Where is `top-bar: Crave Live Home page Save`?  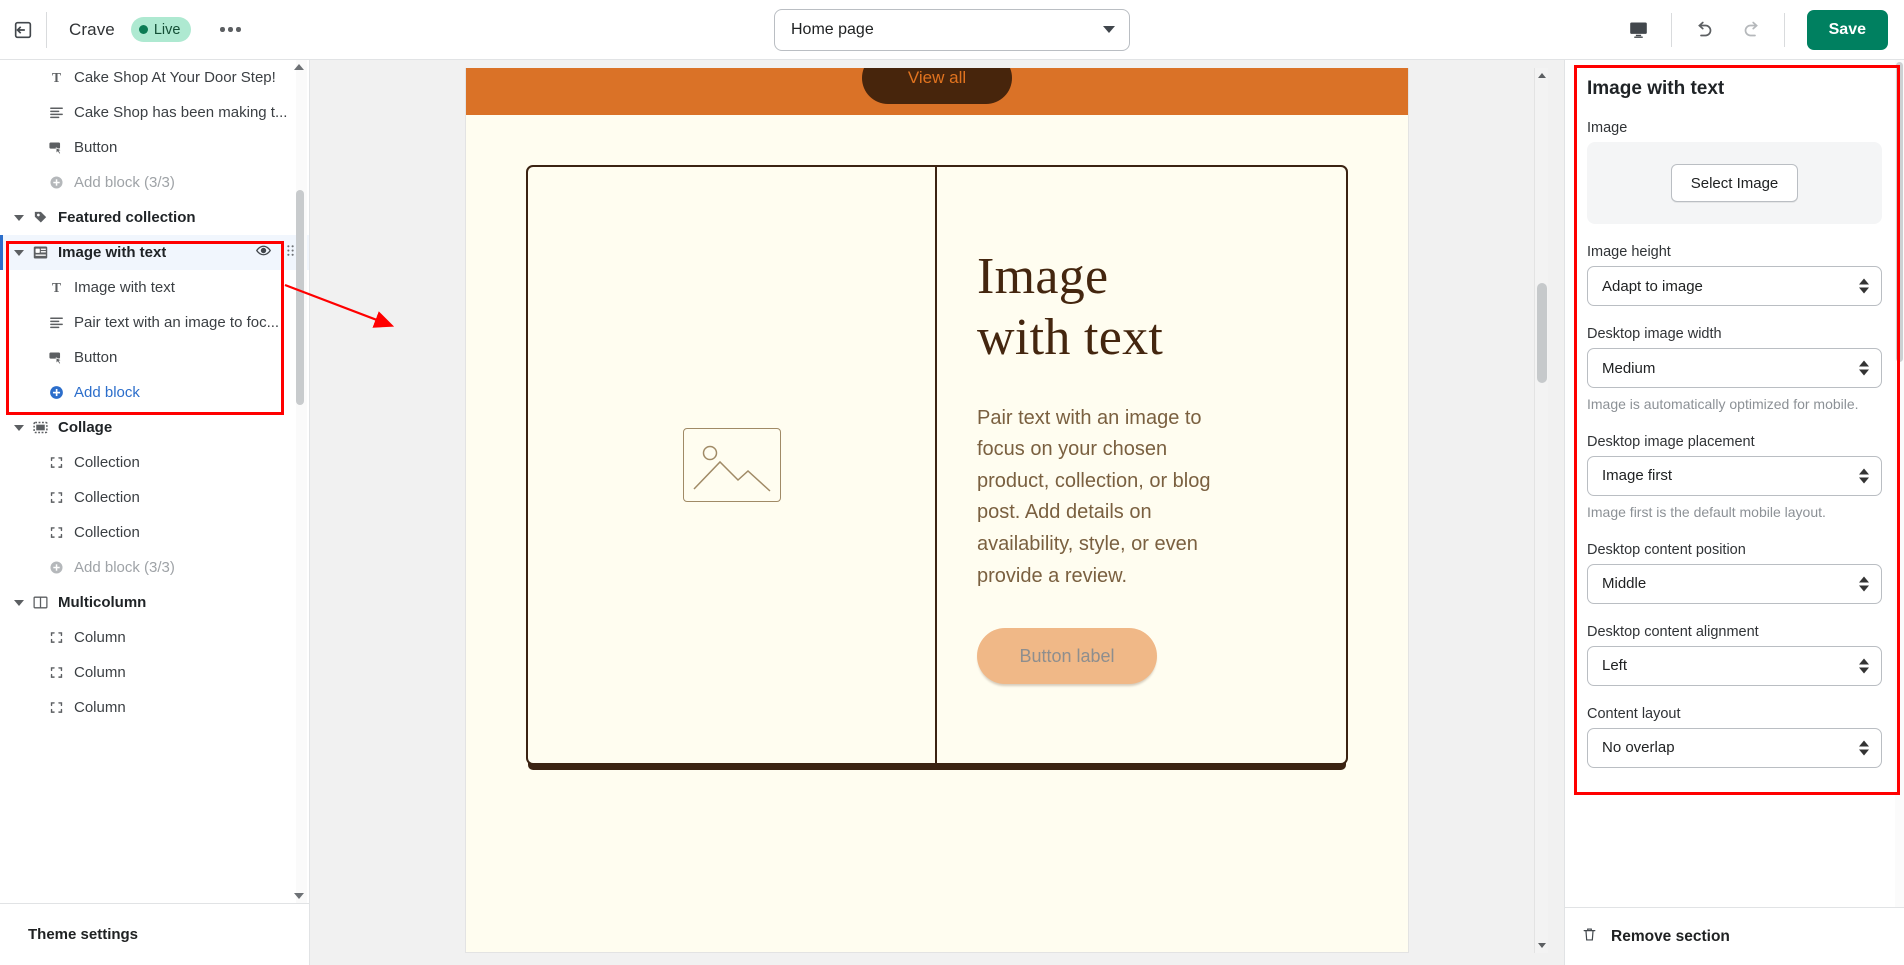 top-bar: Crave Live Home page Save is located at coordinates (952, 30).